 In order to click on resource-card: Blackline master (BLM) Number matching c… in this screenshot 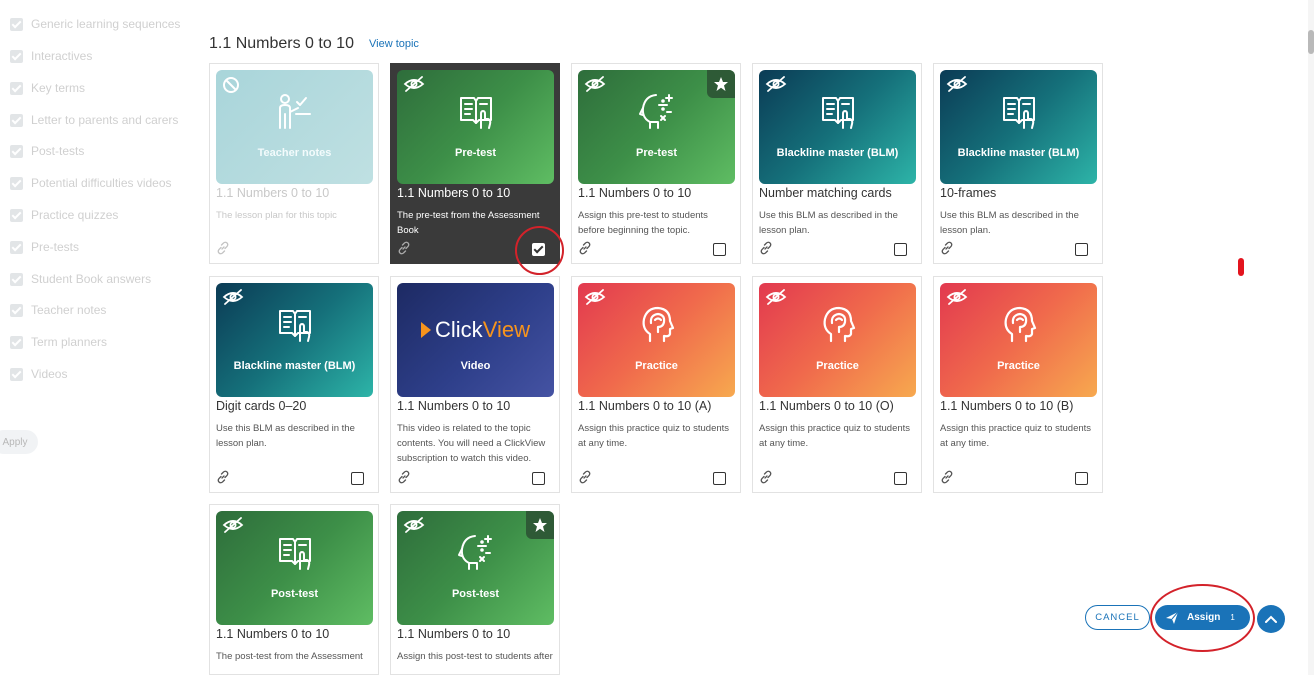, I will do `click(837, 163)`.